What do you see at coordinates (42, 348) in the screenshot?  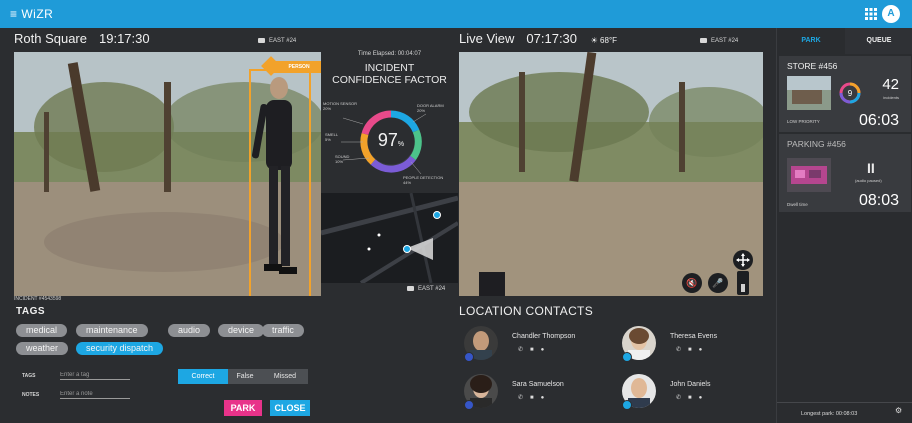 I see `tag-chip-weather: weather` at bounding box center [42, 348].